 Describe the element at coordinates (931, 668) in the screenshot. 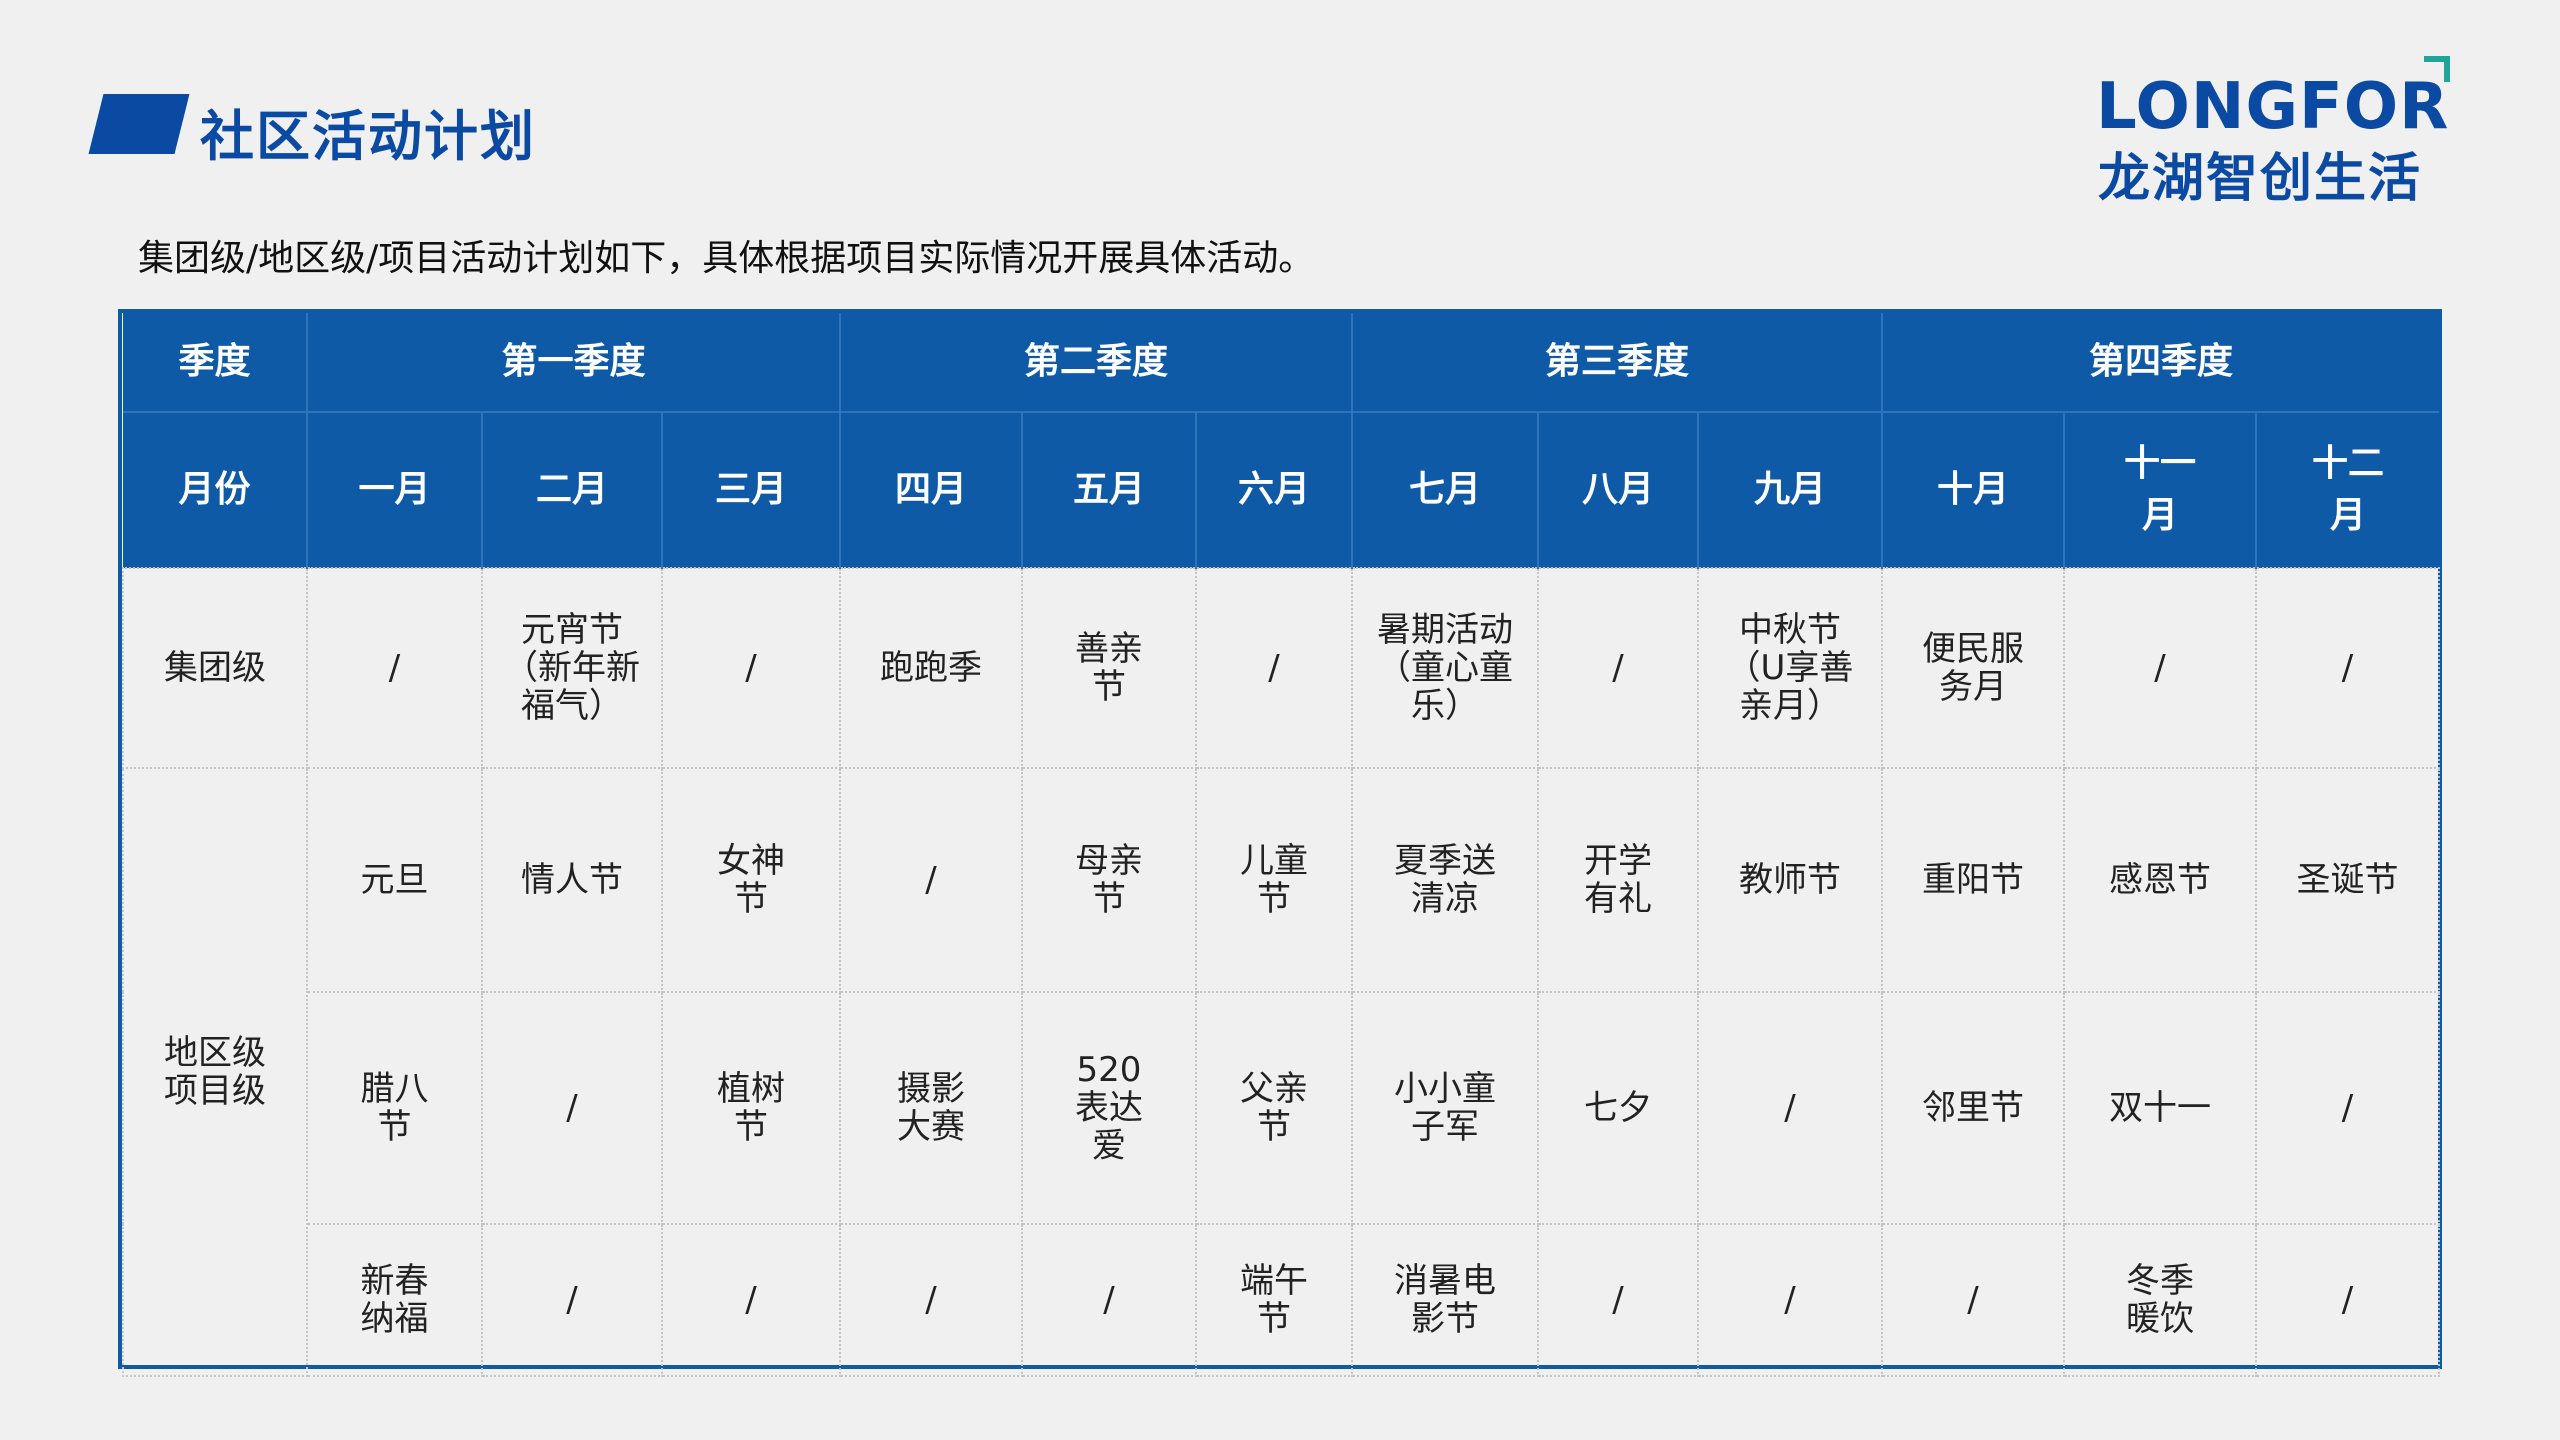

I see `table-cell: 跑跑季` at that location.